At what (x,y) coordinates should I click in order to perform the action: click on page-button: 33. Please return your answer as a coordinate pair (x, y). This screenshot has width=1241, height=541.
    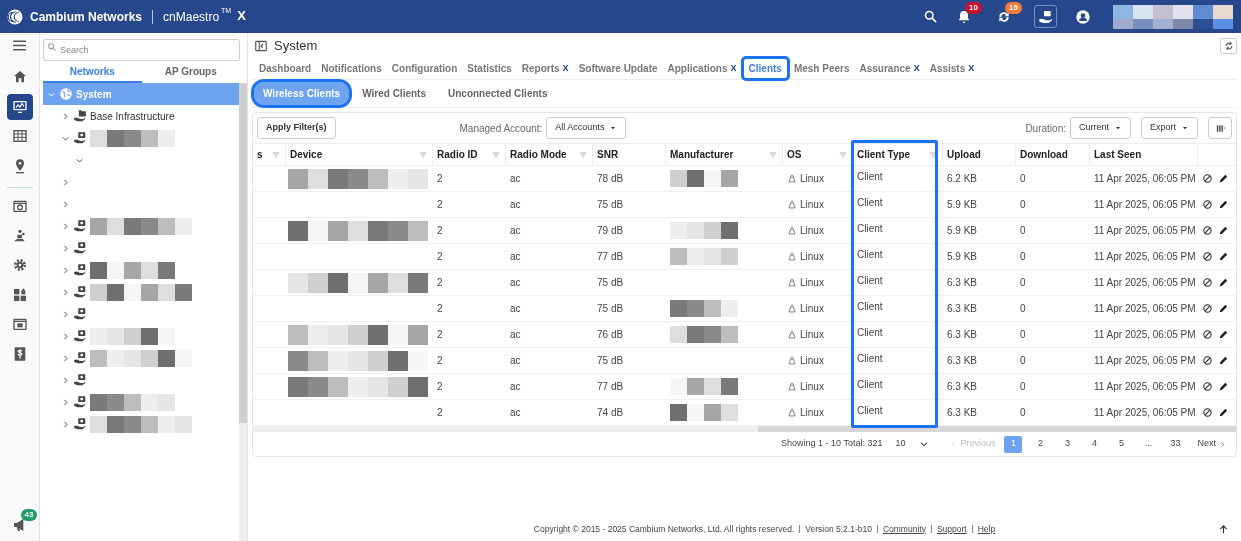
    Looking at the image, I should click on (1175, 444).